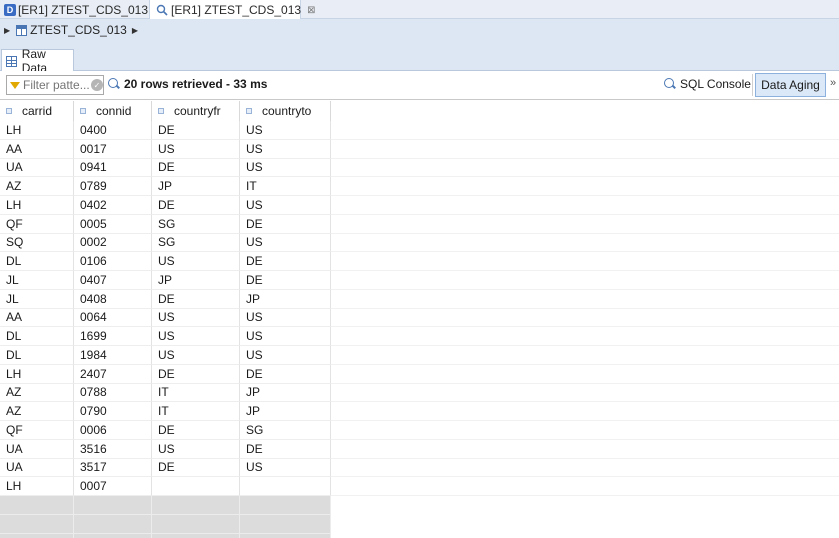  Describe the element at coordinates (419, 280) in the screenshot. I see `table-row: JL 0407 JP DE` at that location.